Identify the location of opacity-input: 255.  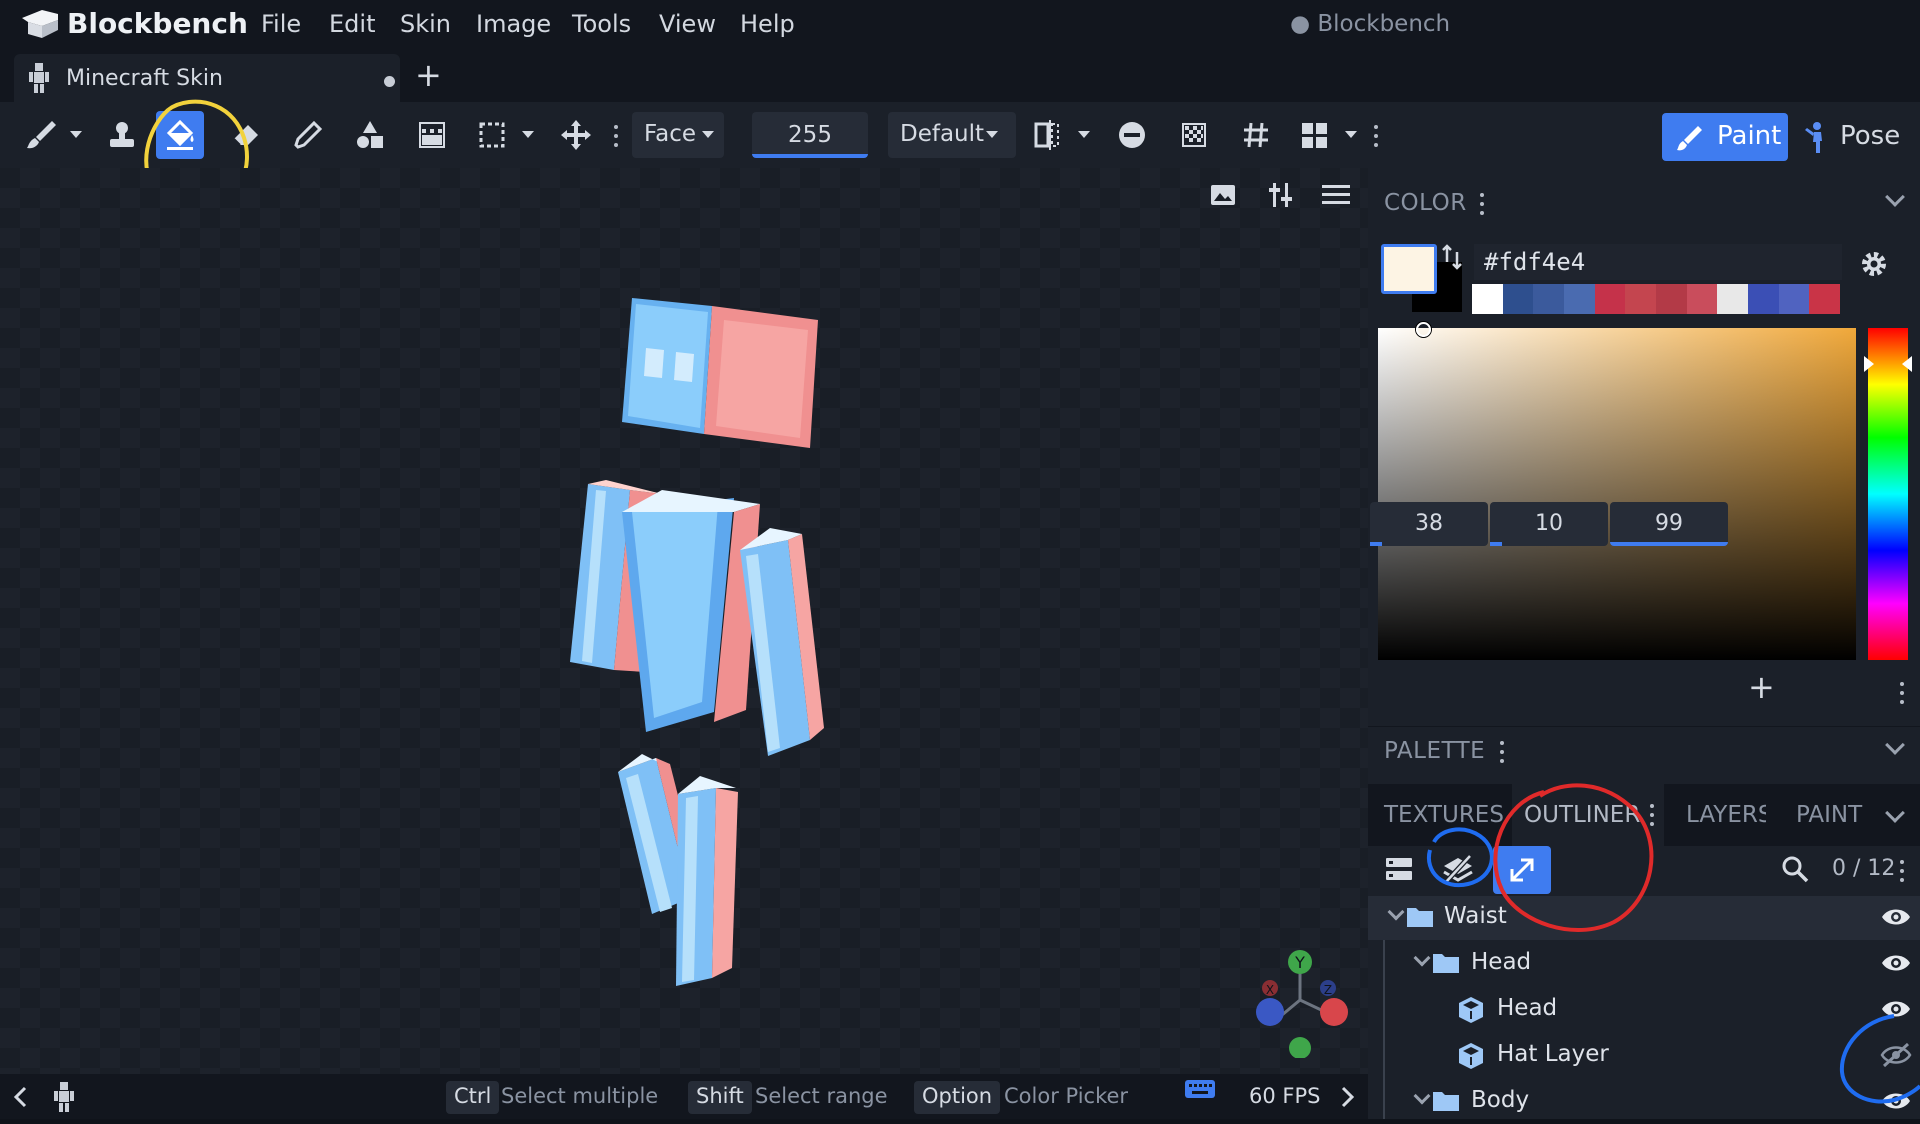
(810, 135).